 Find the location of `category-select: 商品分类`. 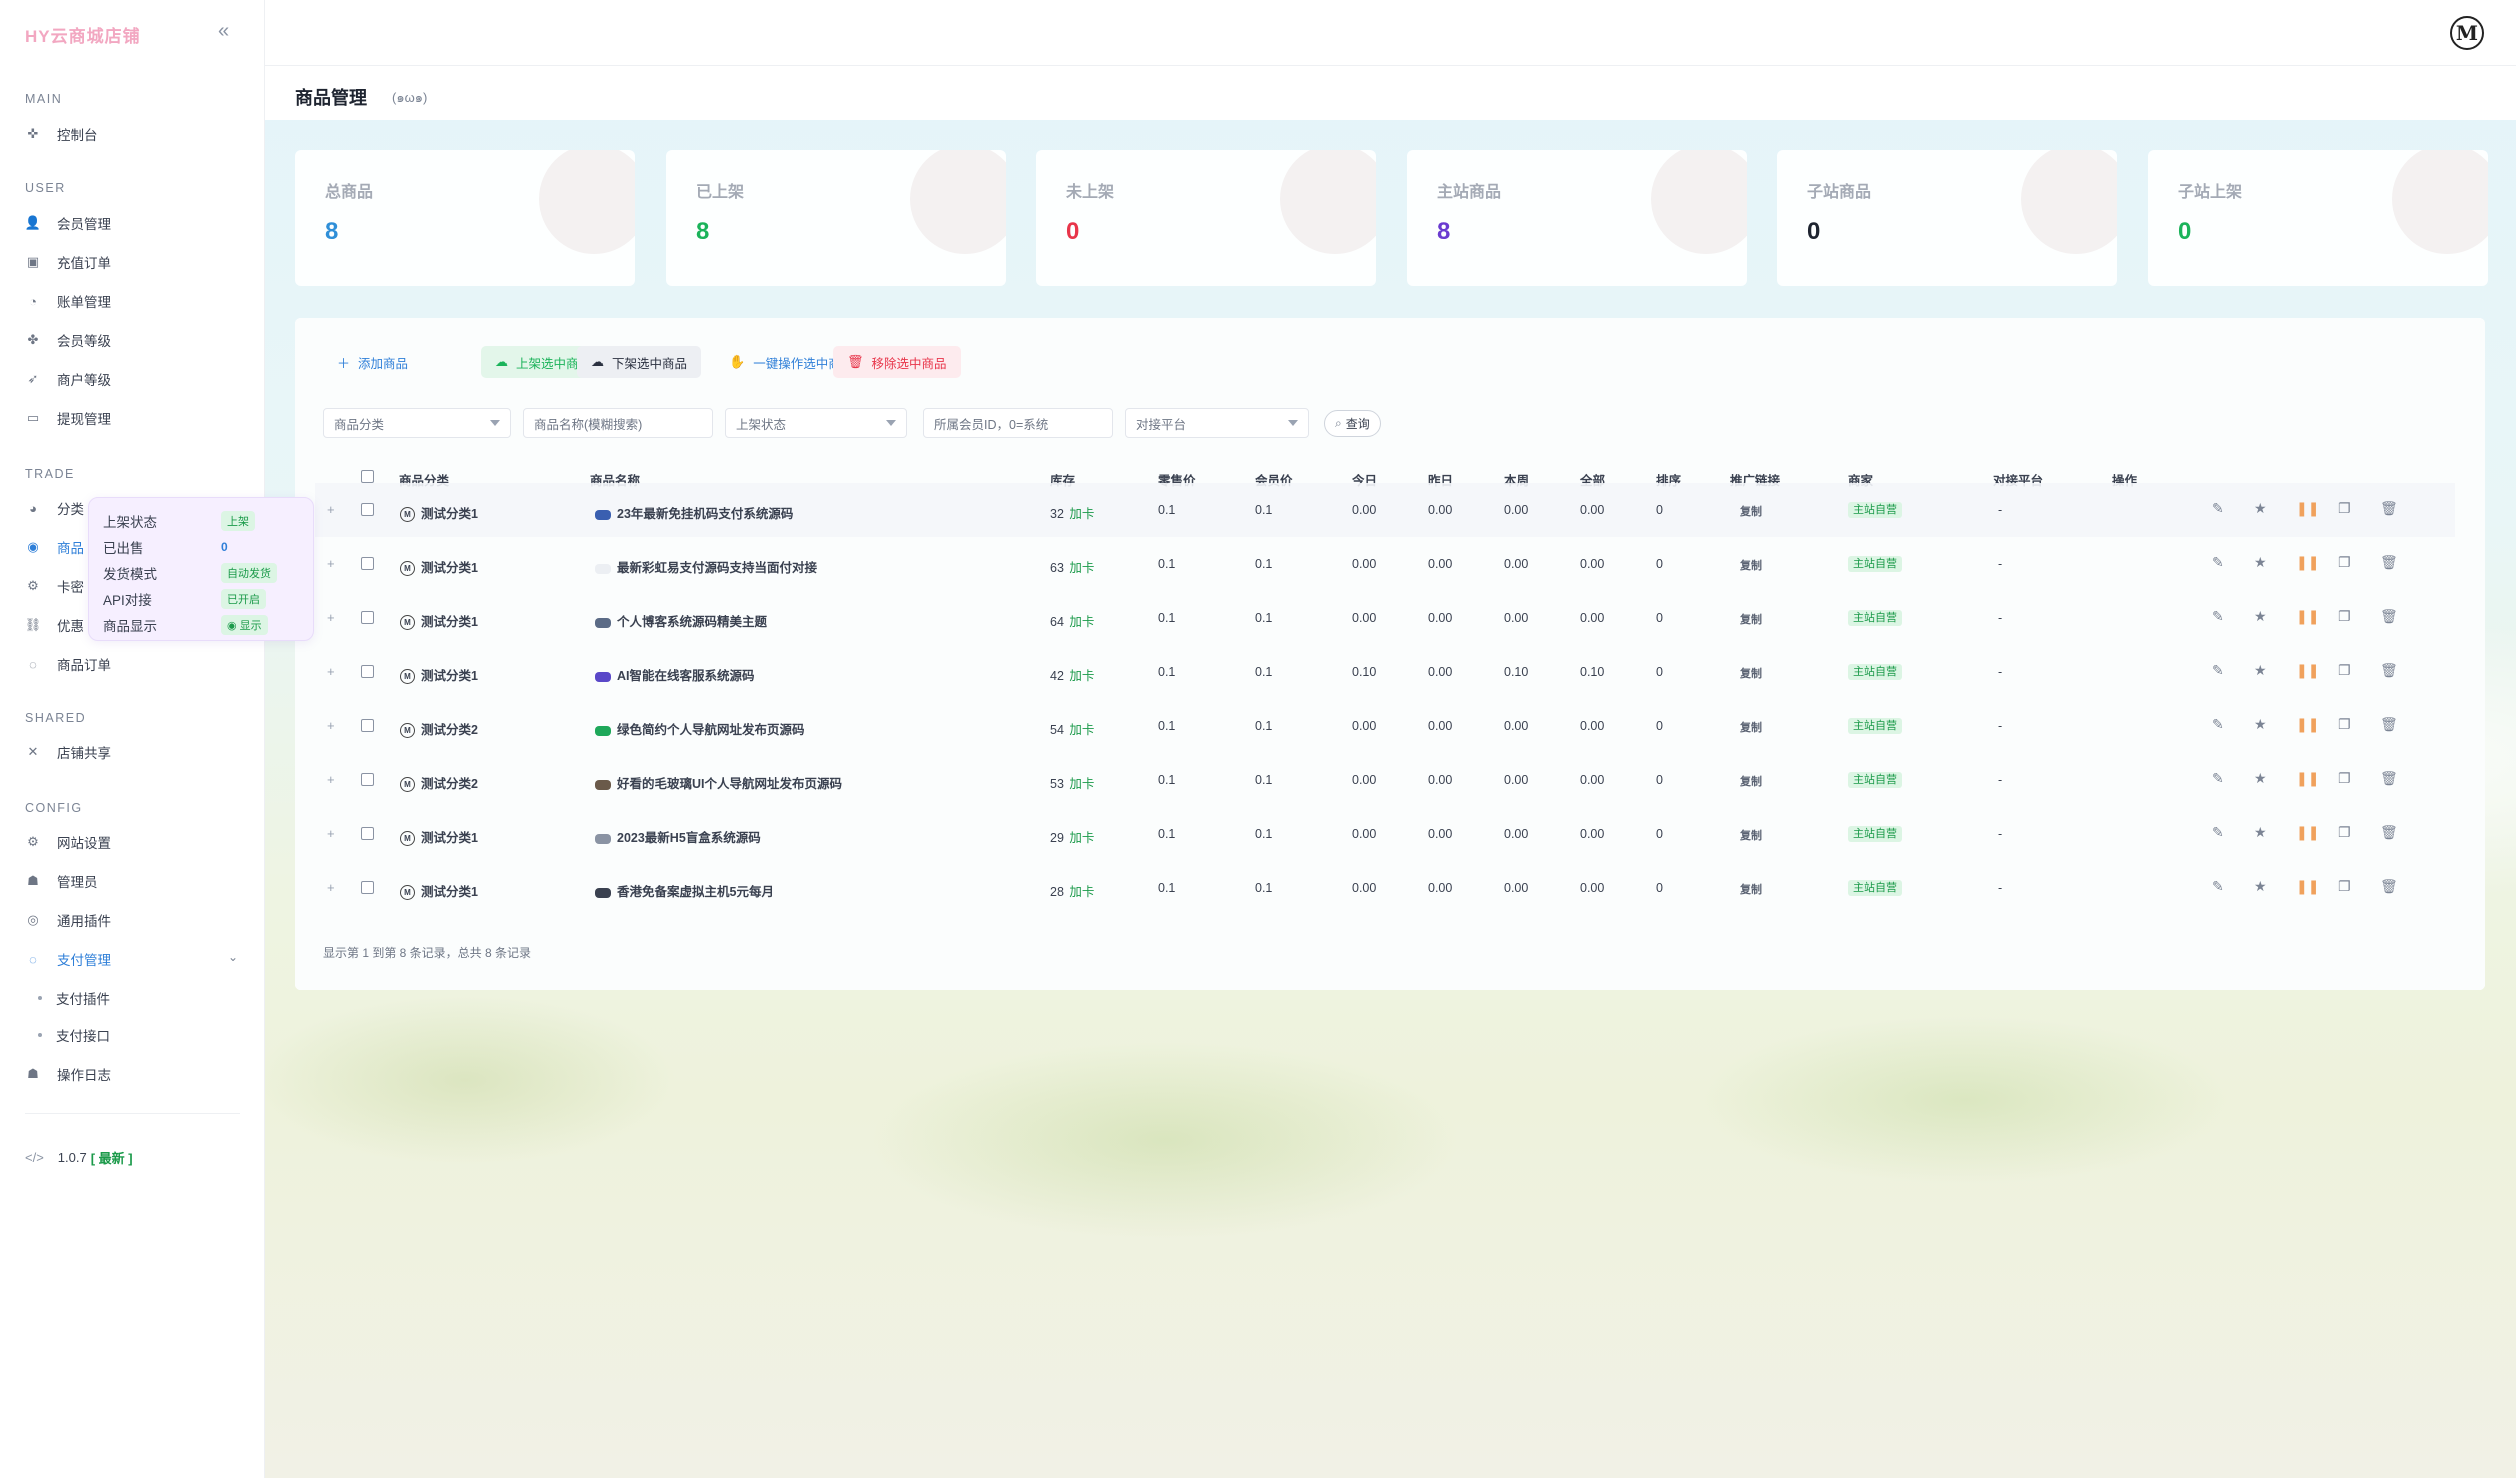

category-select: 商品分类 is located at coordinates (417, 423).